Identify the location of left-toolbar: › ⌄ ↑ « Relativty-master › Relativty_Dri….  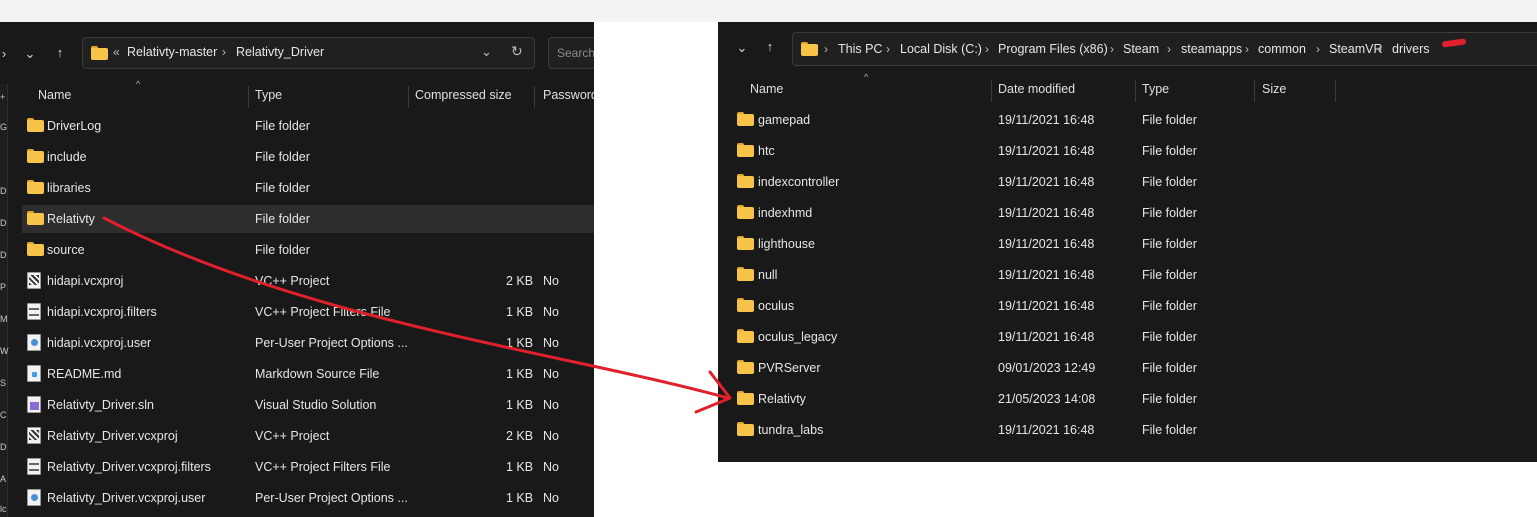
(297, 53).